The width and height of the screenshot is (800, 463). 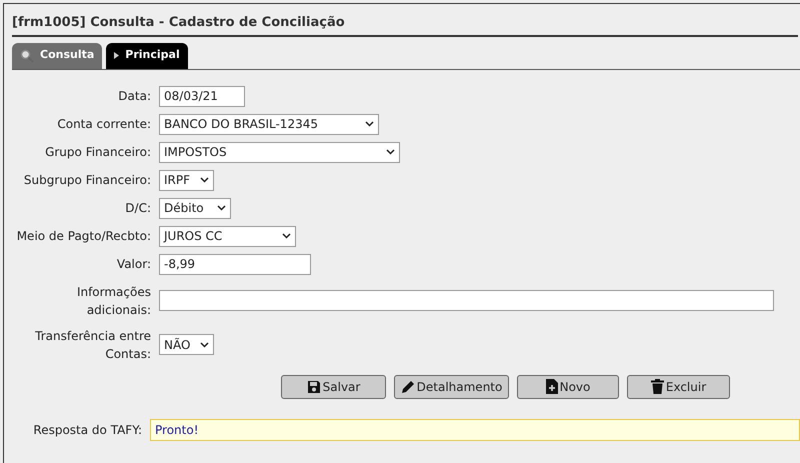 I want to click on new-file-icon, so click(x=552, y=386).